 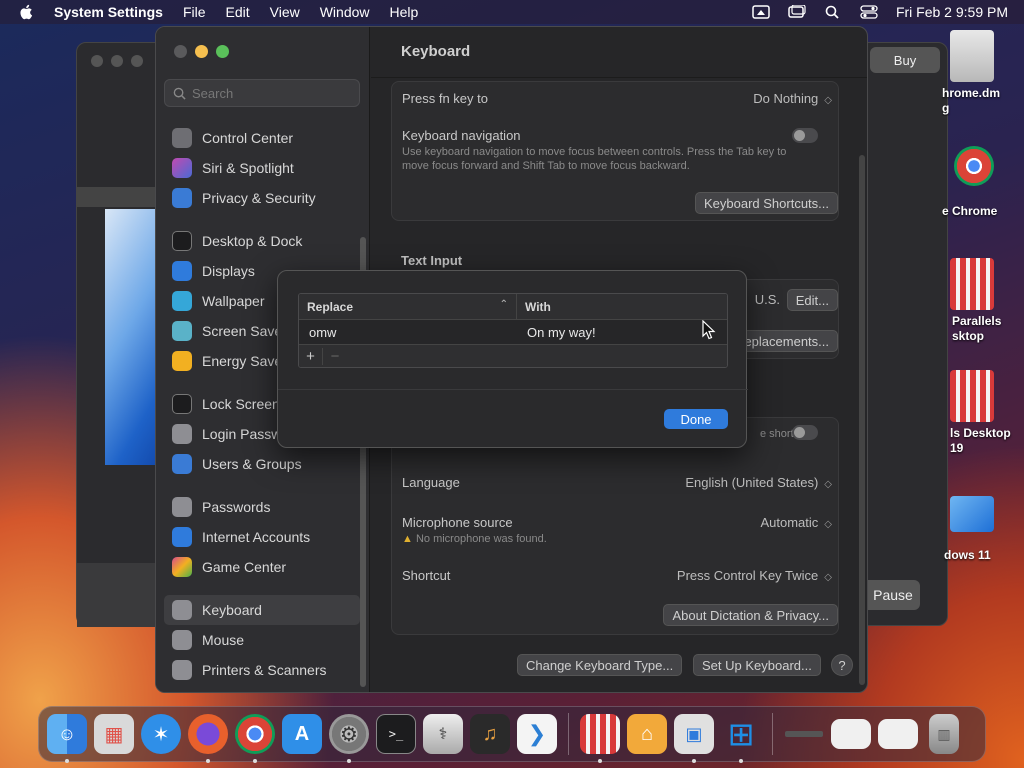 I want to click on keyboard-navigation-toggle, so click(x=805, y=135).